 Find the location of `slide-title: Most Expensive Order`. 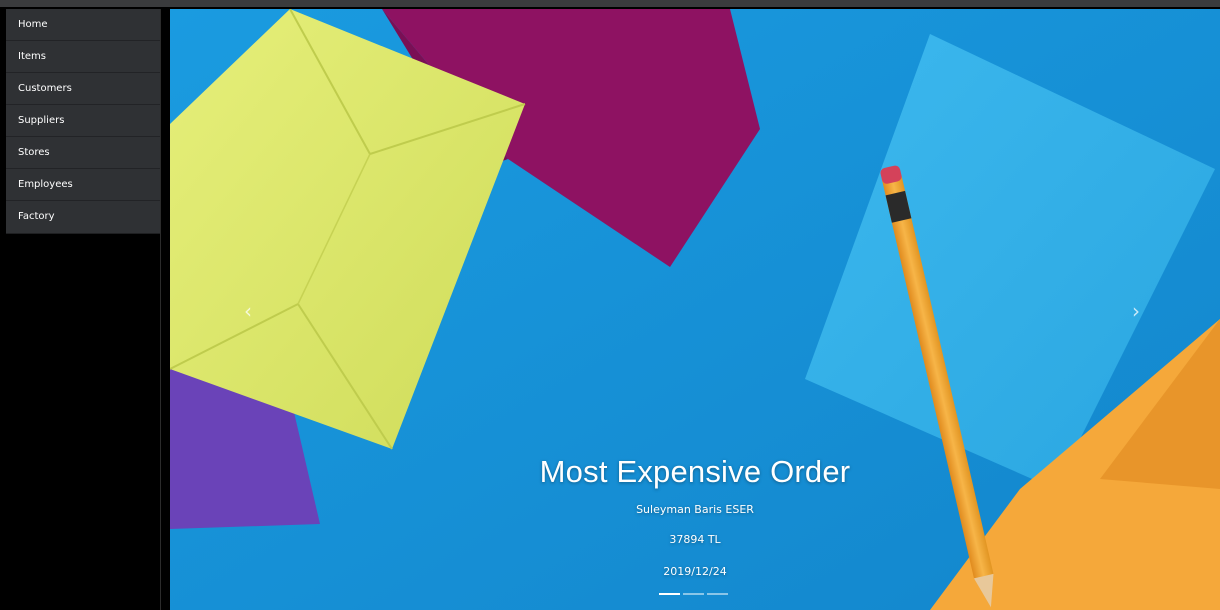

slide-title: Most Expensive Order is located at coordinates (695, 471).